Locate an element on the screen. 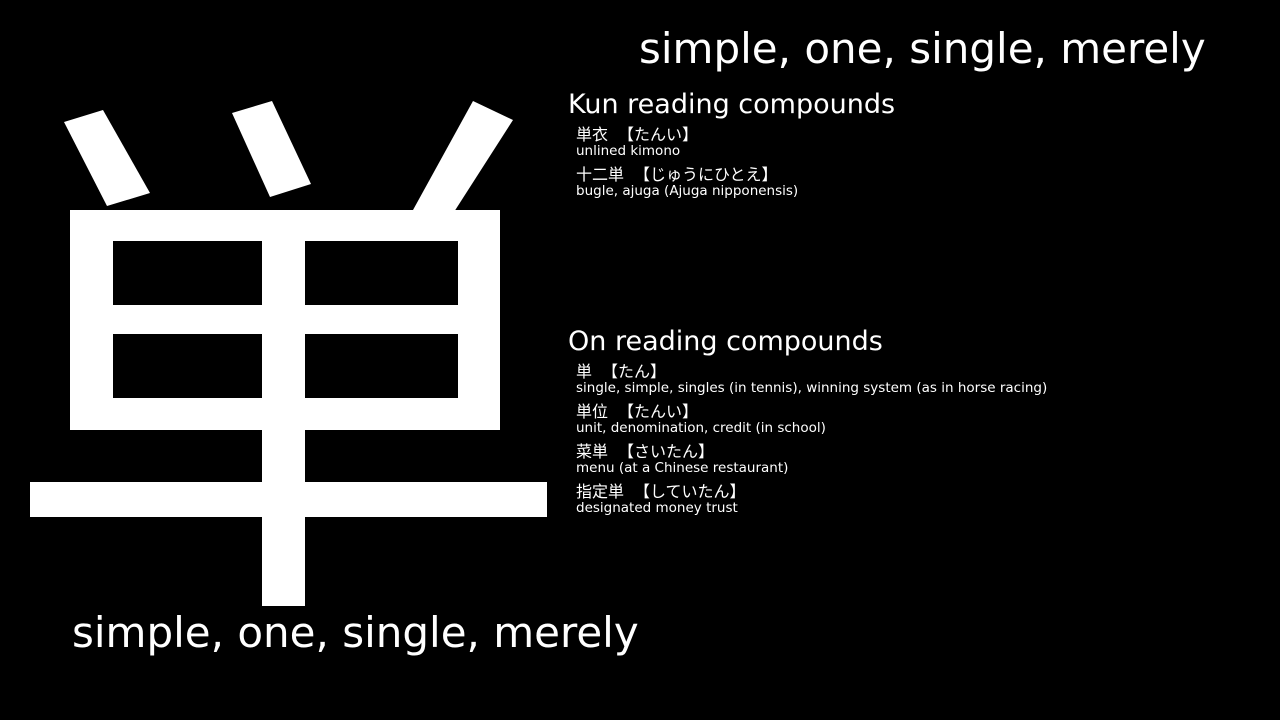 This screenshot has height=720, width=1280. kanji-meaning-top: simple, one, single, merely is located at coordinates (922, 48).